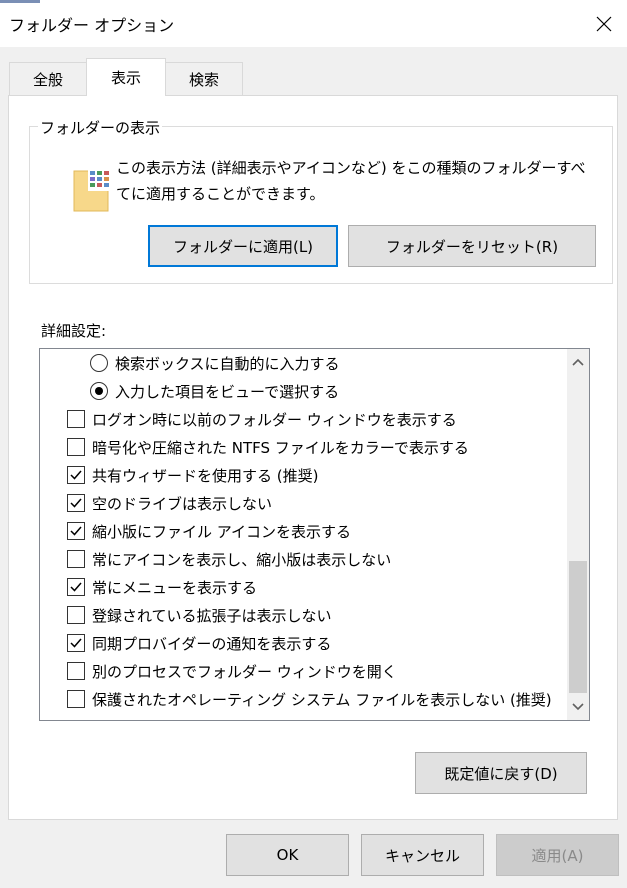 The height and width of the screenshot is (888, 627). Describe the element at coordinates (205, 475) in the screenshot. I see `list-item-label: 共有ウィザードを使用する (推奨)` at that location.